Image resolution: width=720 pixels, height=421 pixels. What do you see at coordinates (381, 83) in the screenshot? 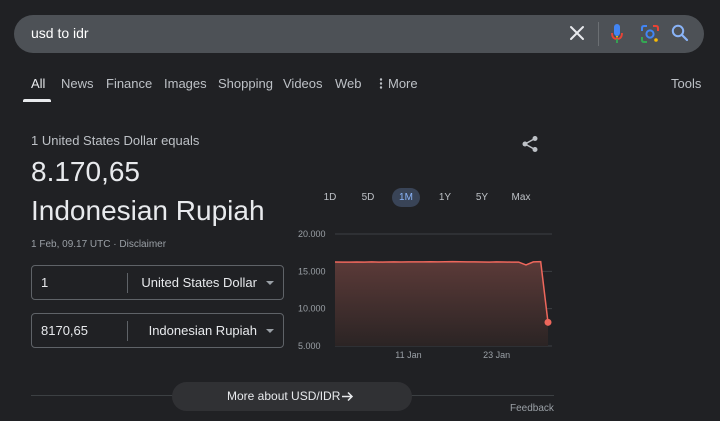
I see `more-dots-icon` at bounding box center [381, 83].